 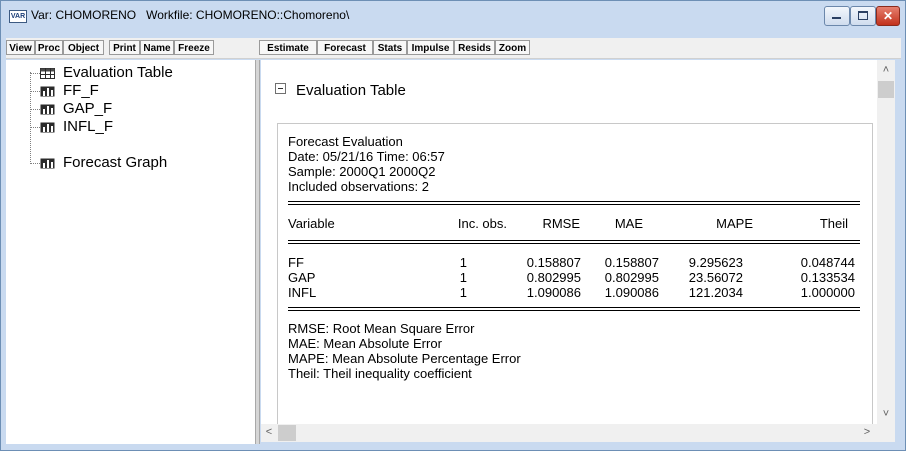 What do you see at coordinates (115, 162) in the screenshot?
I see `tree-item-label: Forecast Graph` at bounding box center [115, 162].